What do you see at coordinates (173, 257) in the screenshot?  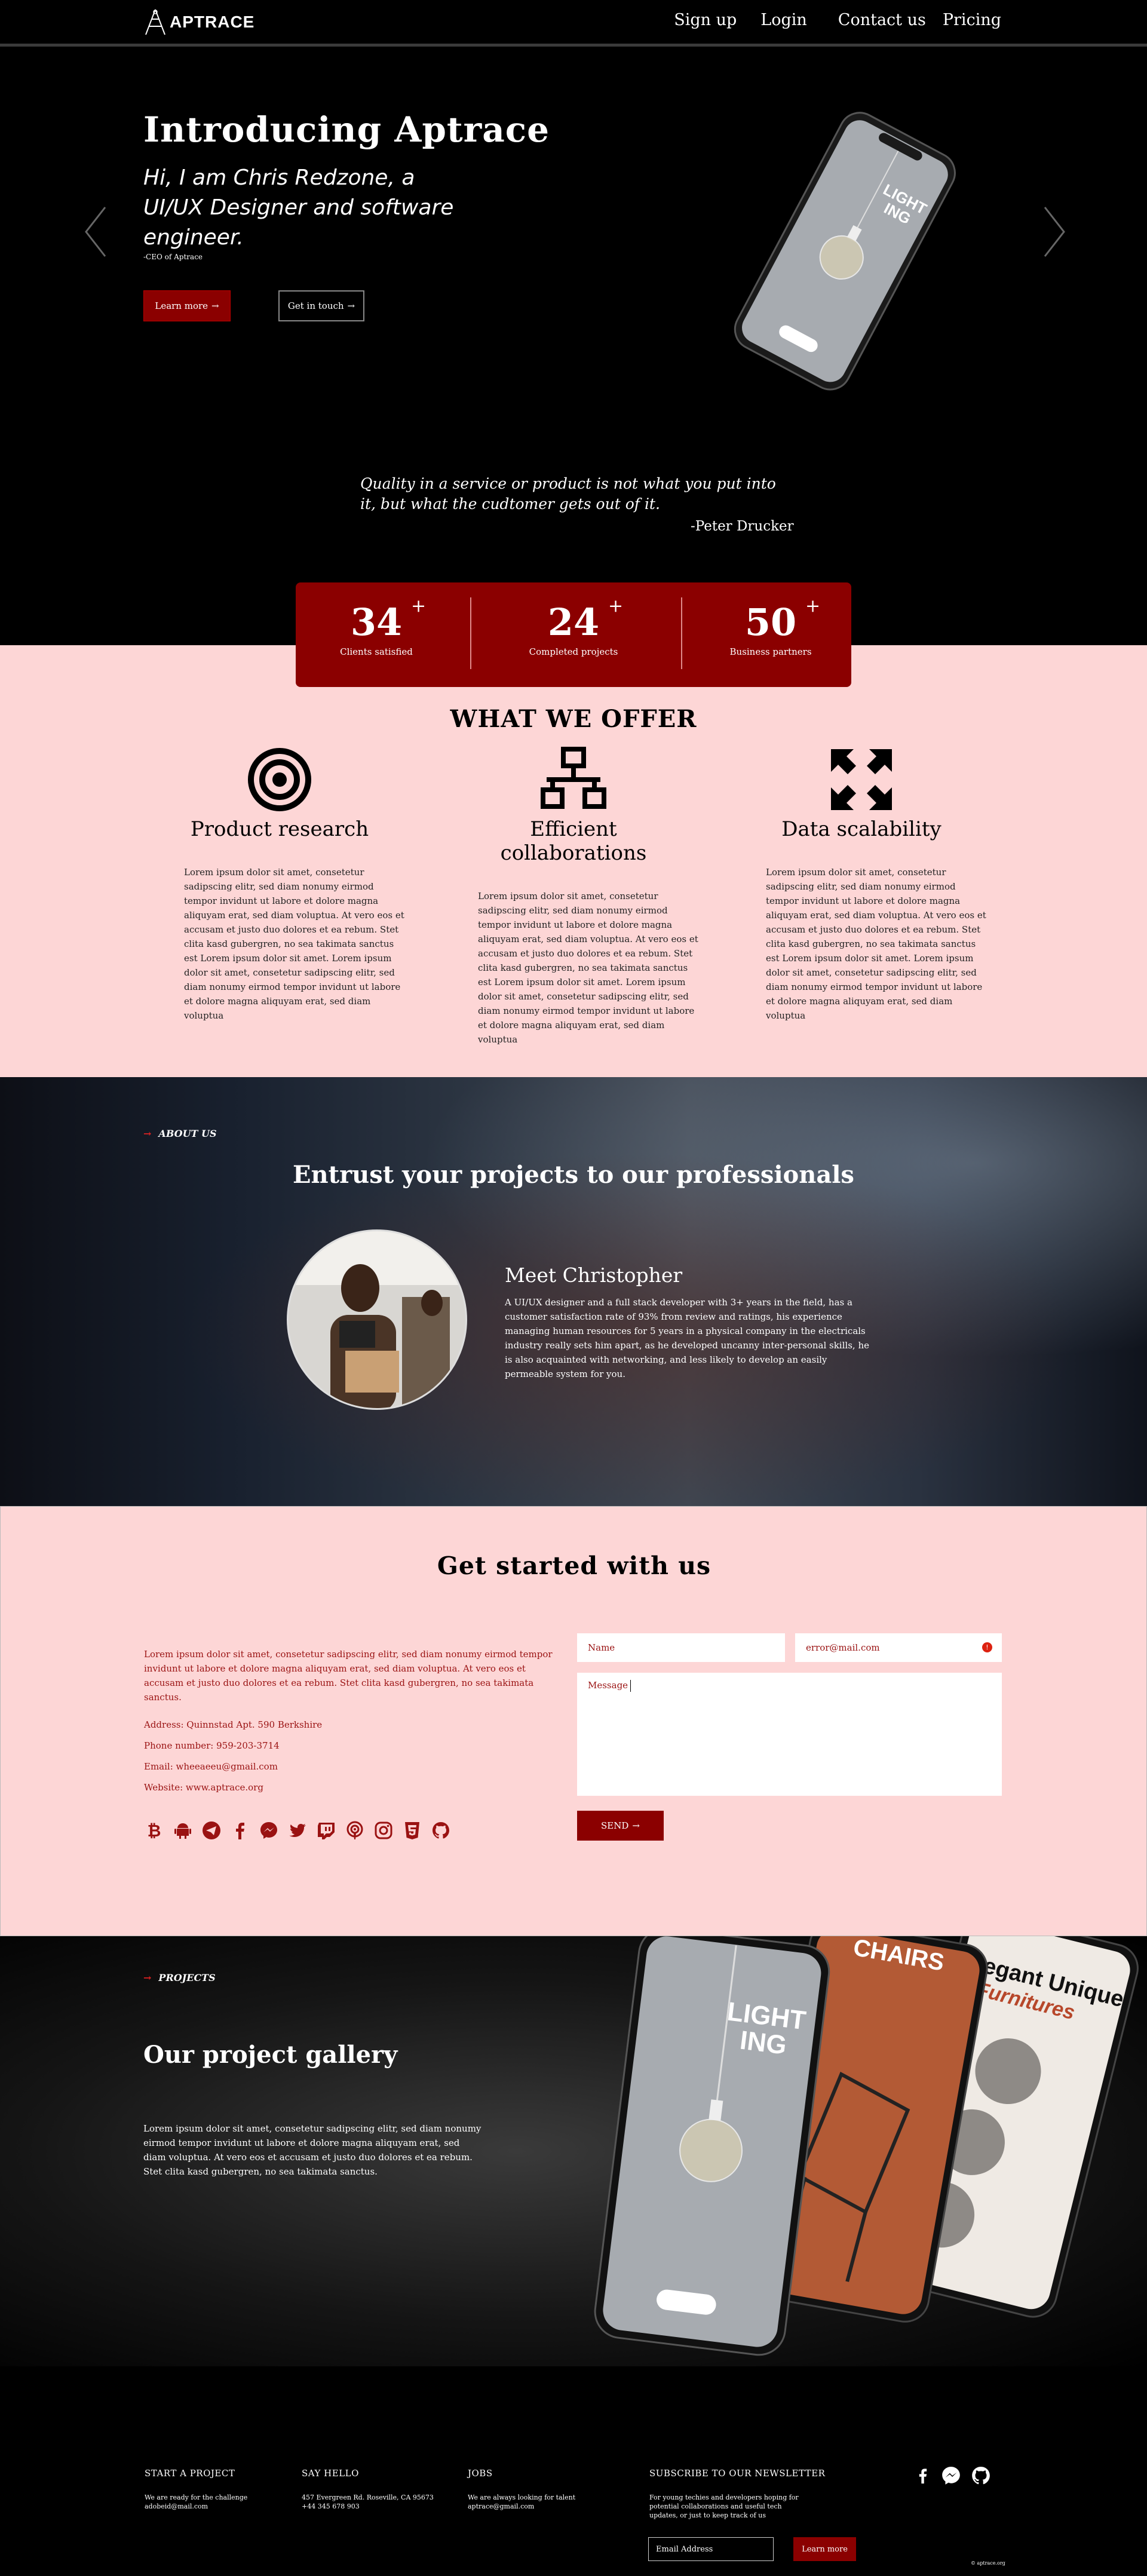 I see `hero-role: -CEO of Aptrace` at bounding box center [173, 257].